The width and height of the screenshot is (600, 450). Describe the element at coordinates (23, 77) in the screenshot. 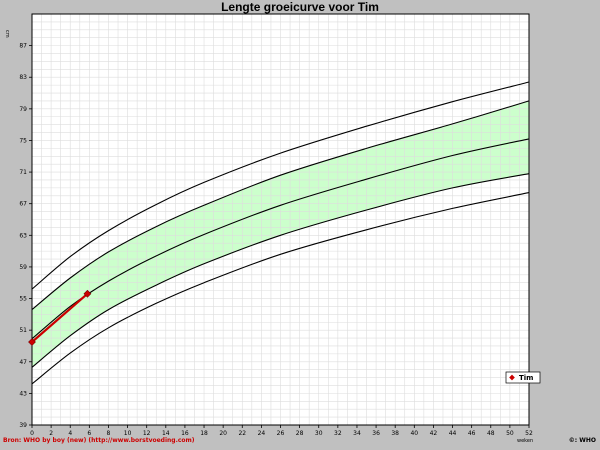

I see `y-tick-label: 83` at that location.